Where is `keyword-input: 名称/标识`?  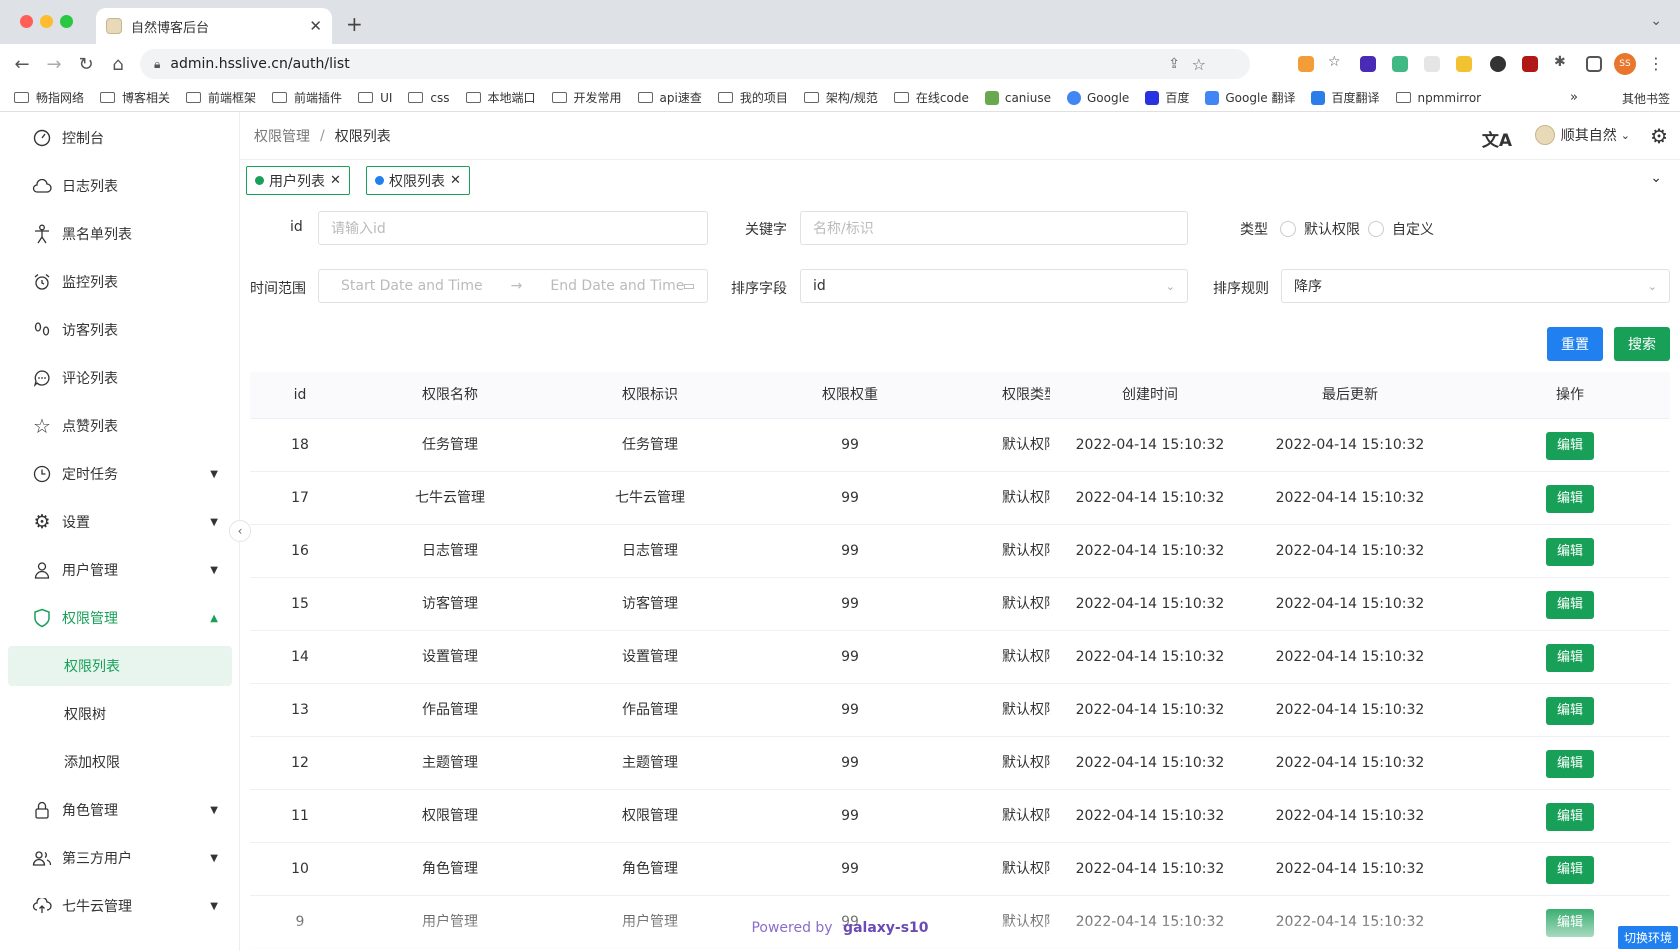
keyword-input: 名称/标识 is located at coordinates (994, 228).